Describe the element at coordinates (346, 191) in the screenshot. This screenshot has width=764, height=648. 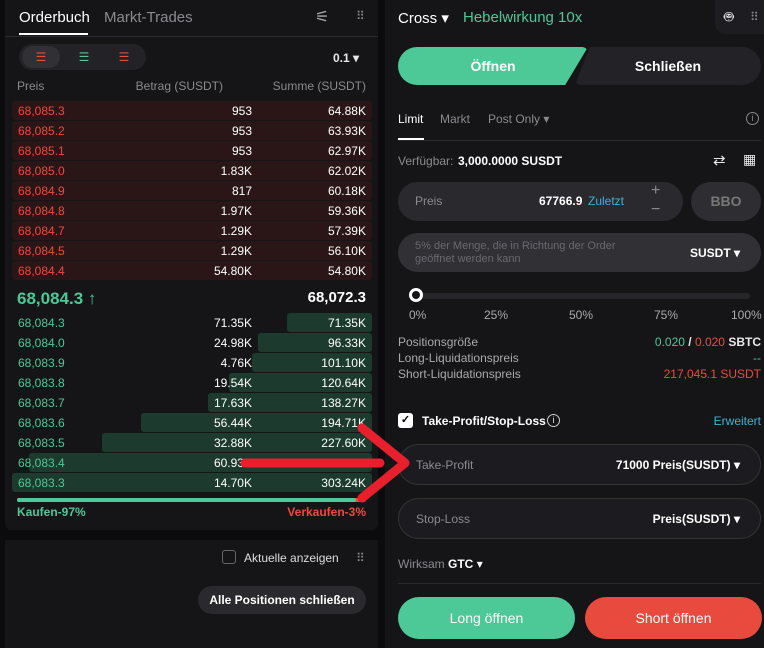
I see `sum: 60.18K` at that location.